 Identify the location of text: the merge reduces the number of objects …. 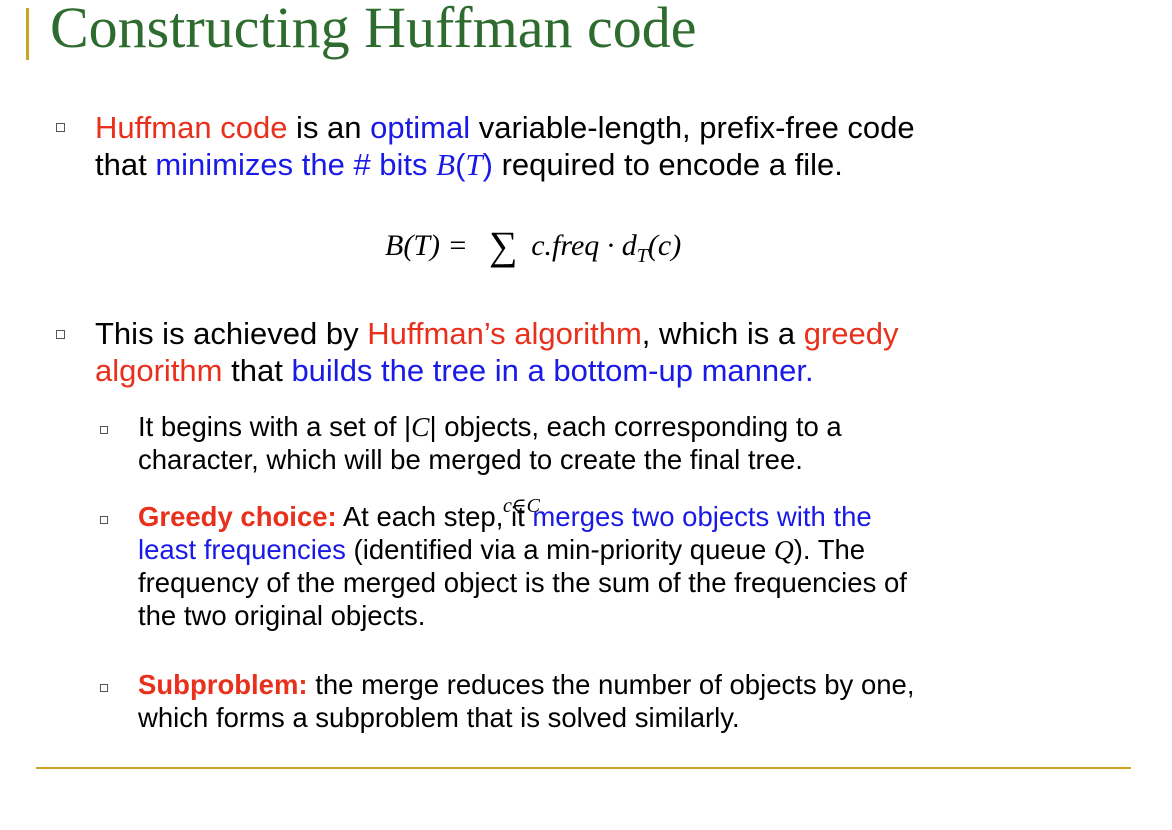
(611, 684).